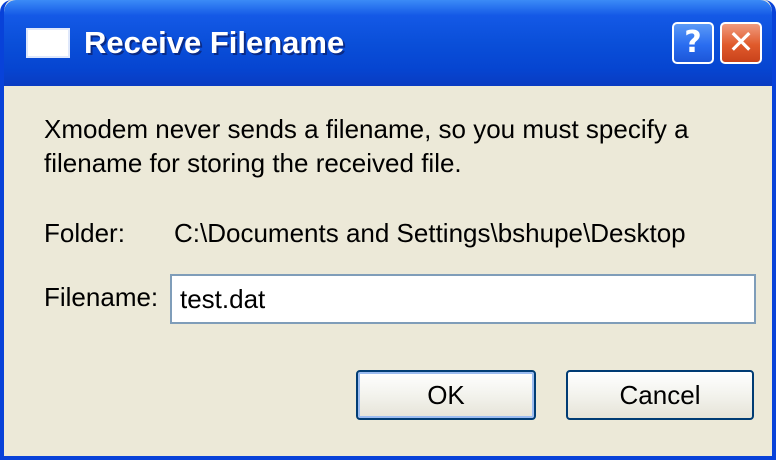 This screenshot has width=776, height=460. Describe the element at coordinates (446, 395) in the screenshot. I see `ok-button: OK` at that location.